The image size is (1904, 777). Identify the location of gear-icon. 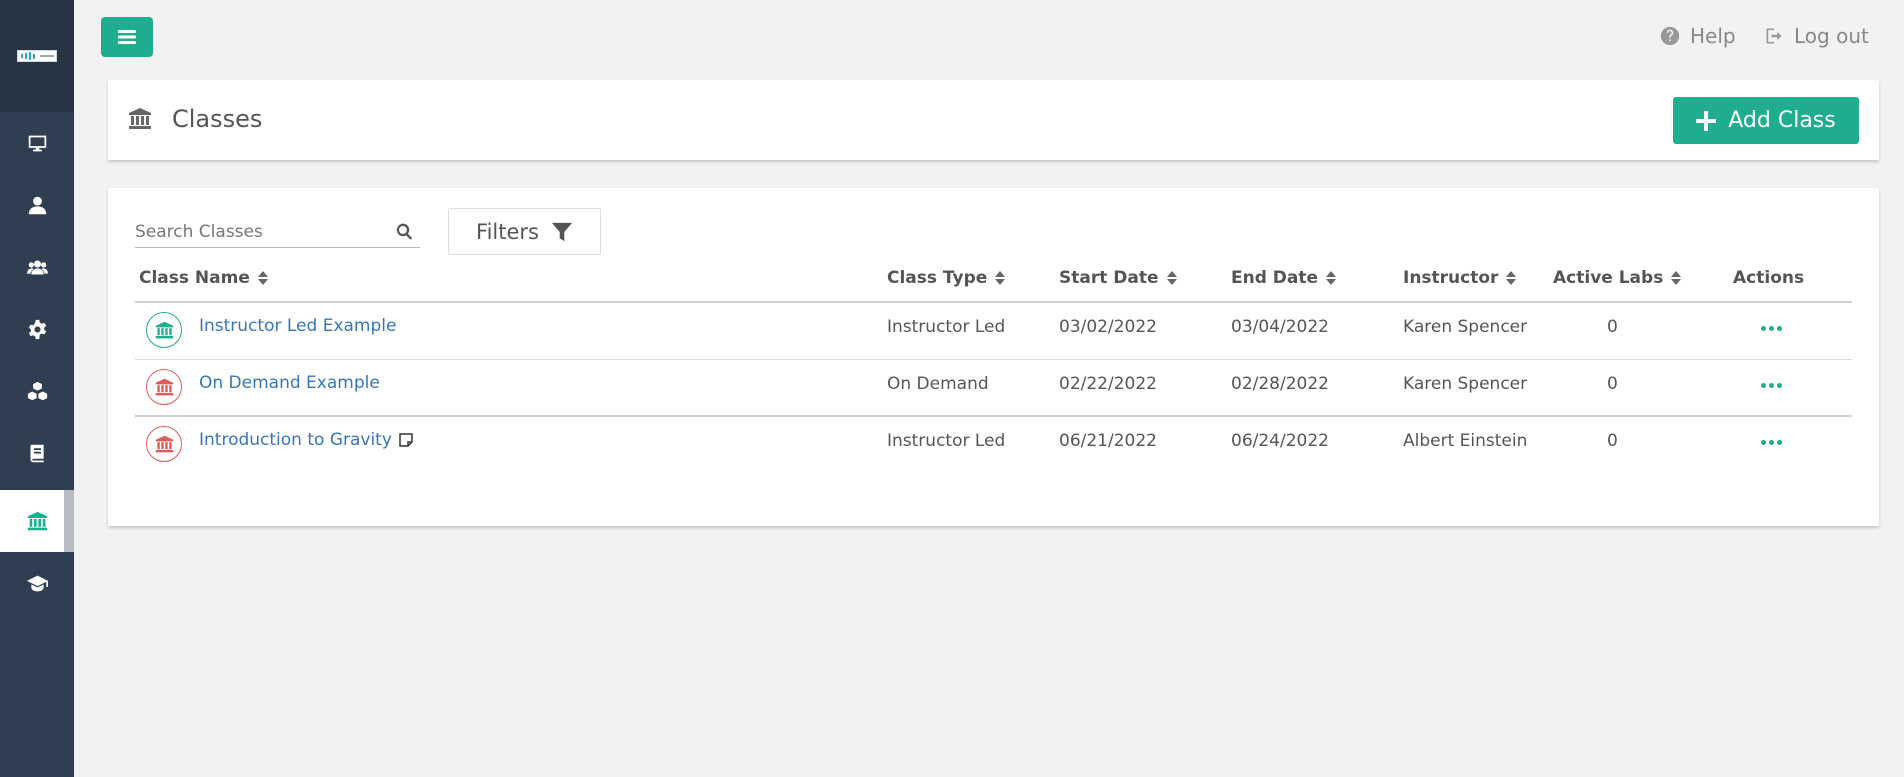
(37, 329).